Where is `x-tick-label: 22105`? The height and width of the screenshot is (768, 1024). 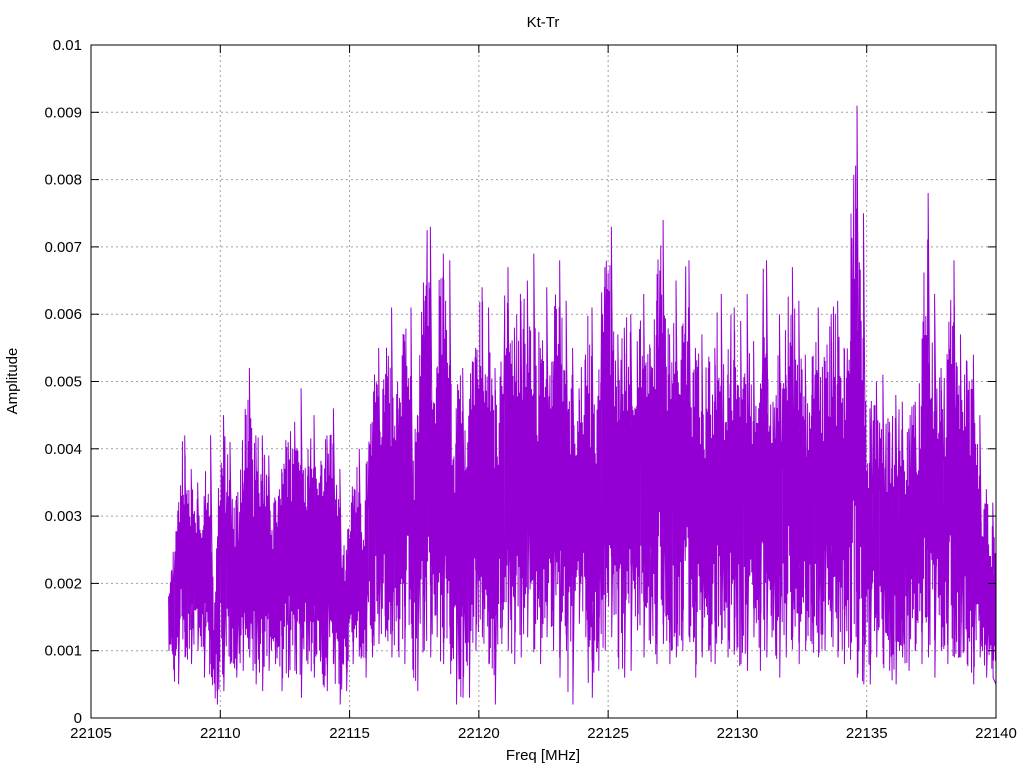 x-tick-label: 22105 is located at coordinates (91, 733).